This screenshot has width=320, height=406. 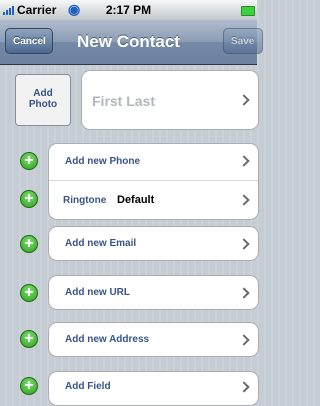 What do you see at coordinates (43, 104) in the screenshot?
I see `add-photo-label-line2: Photo` at bounding box center [43, 104].